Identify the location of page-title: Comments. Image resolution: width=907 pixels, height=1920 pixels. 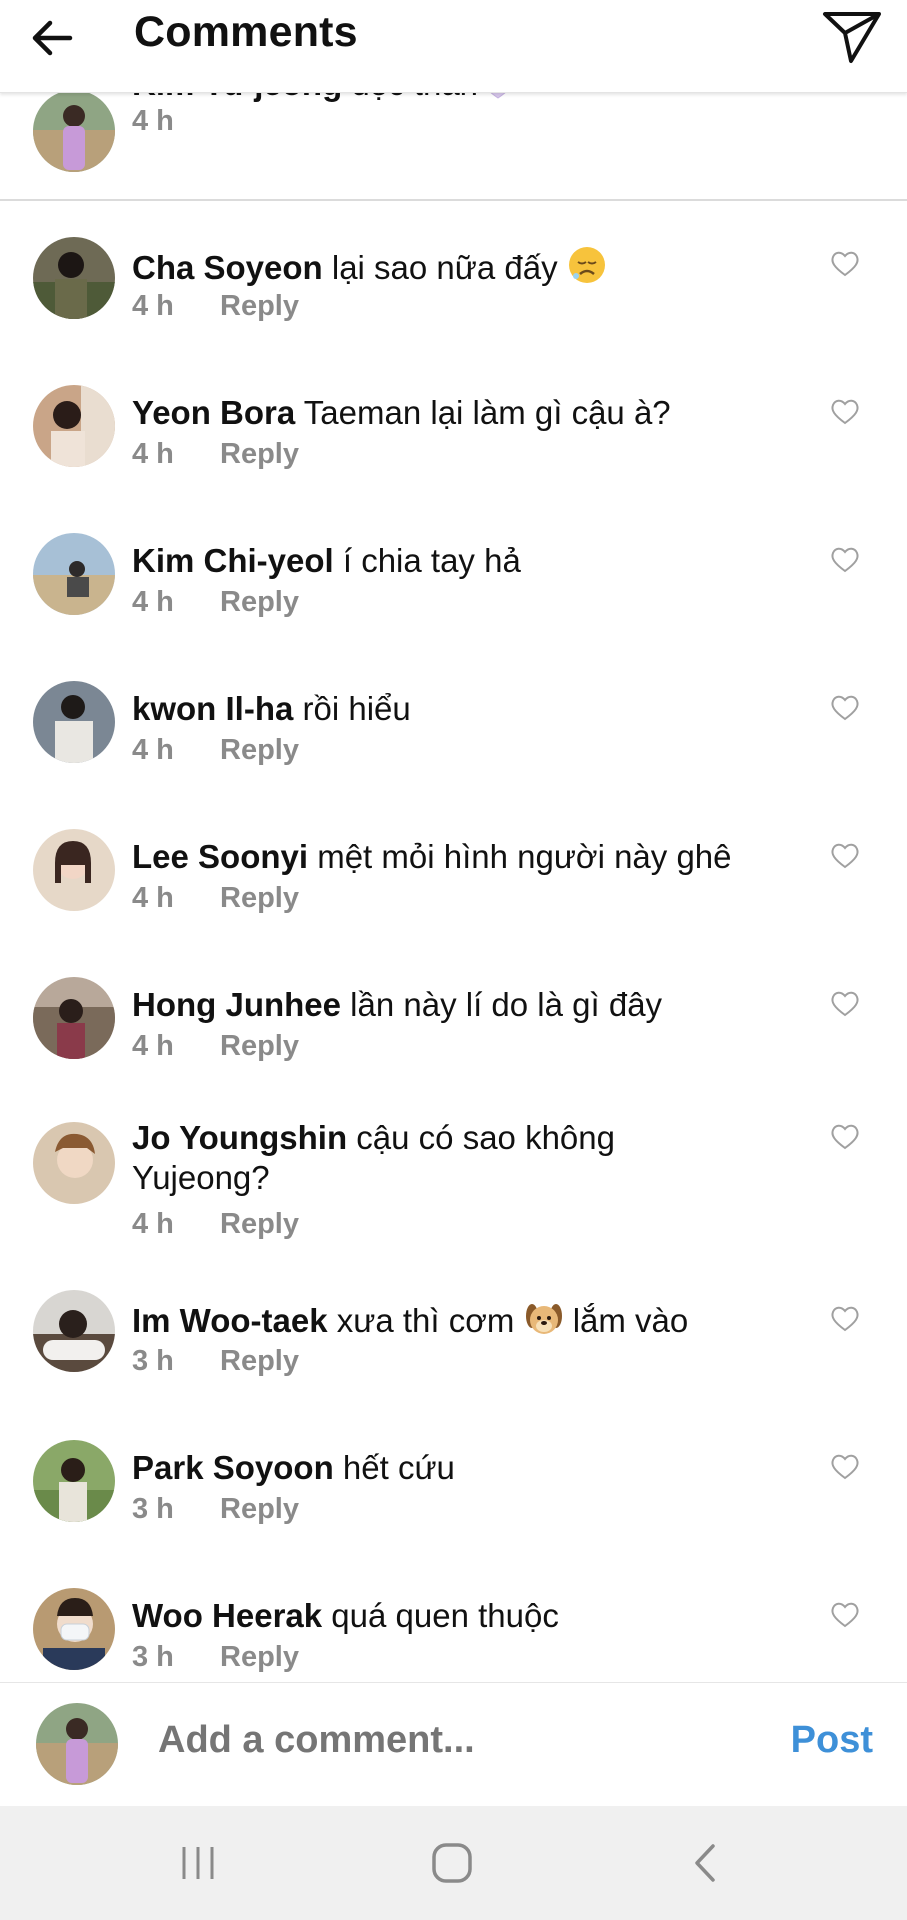
(246, 32).